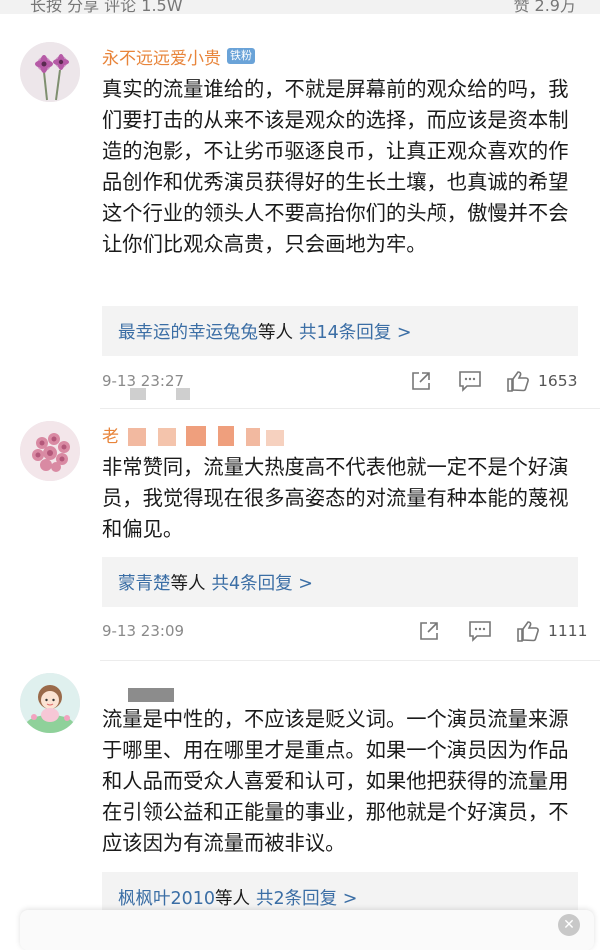  What do you see at coordinates (558, 381) in the screenshot?
I see `like-count: 1653` at bounding box center [558, 381].